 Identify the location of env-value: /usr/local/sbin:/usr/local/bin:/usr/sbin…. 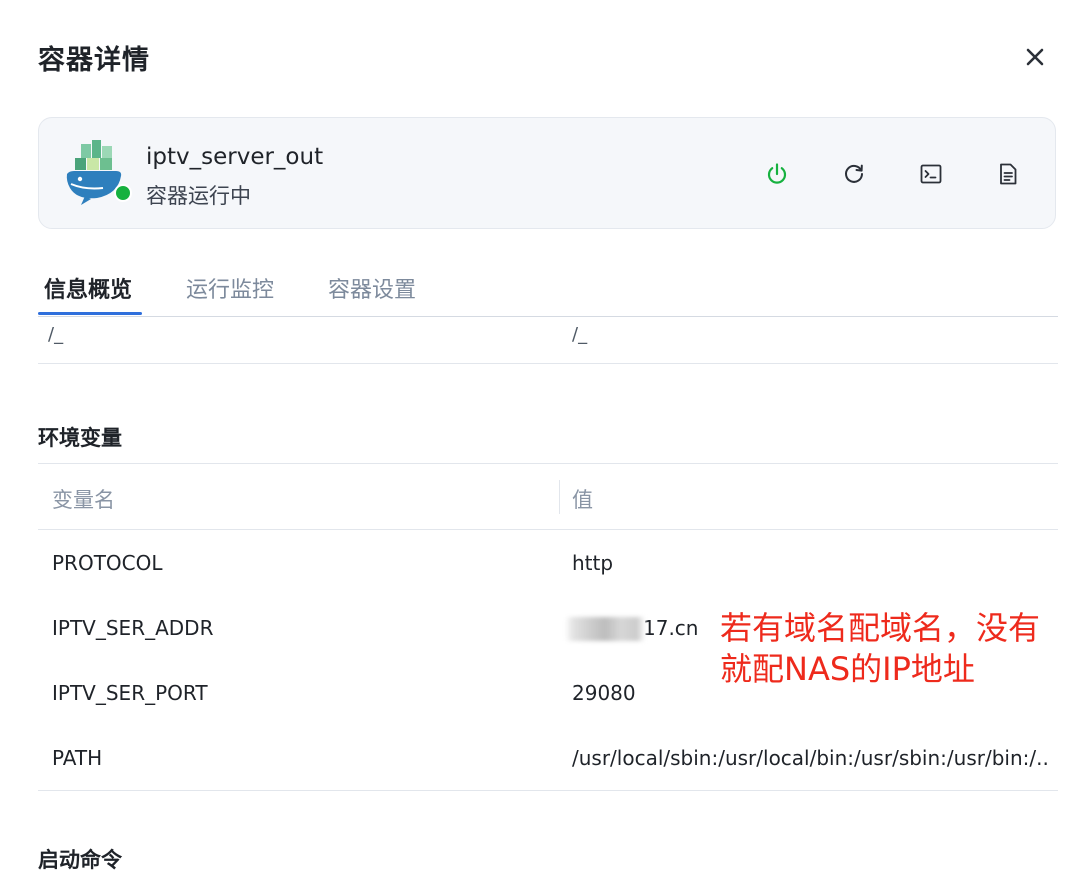
(810, 758).